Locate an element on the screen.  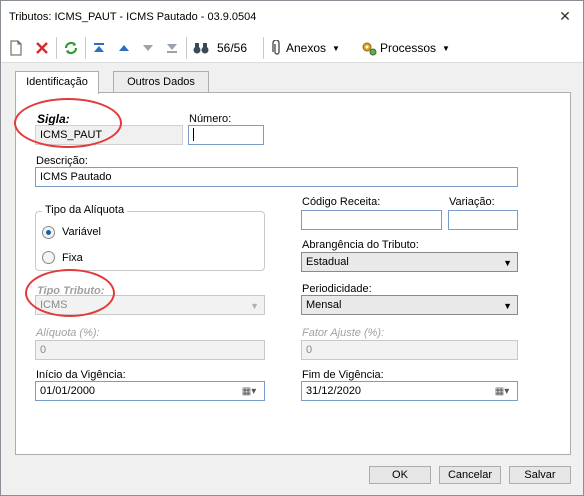
highlight-circle-tipo-tributo is located at coordinates (70, 293).